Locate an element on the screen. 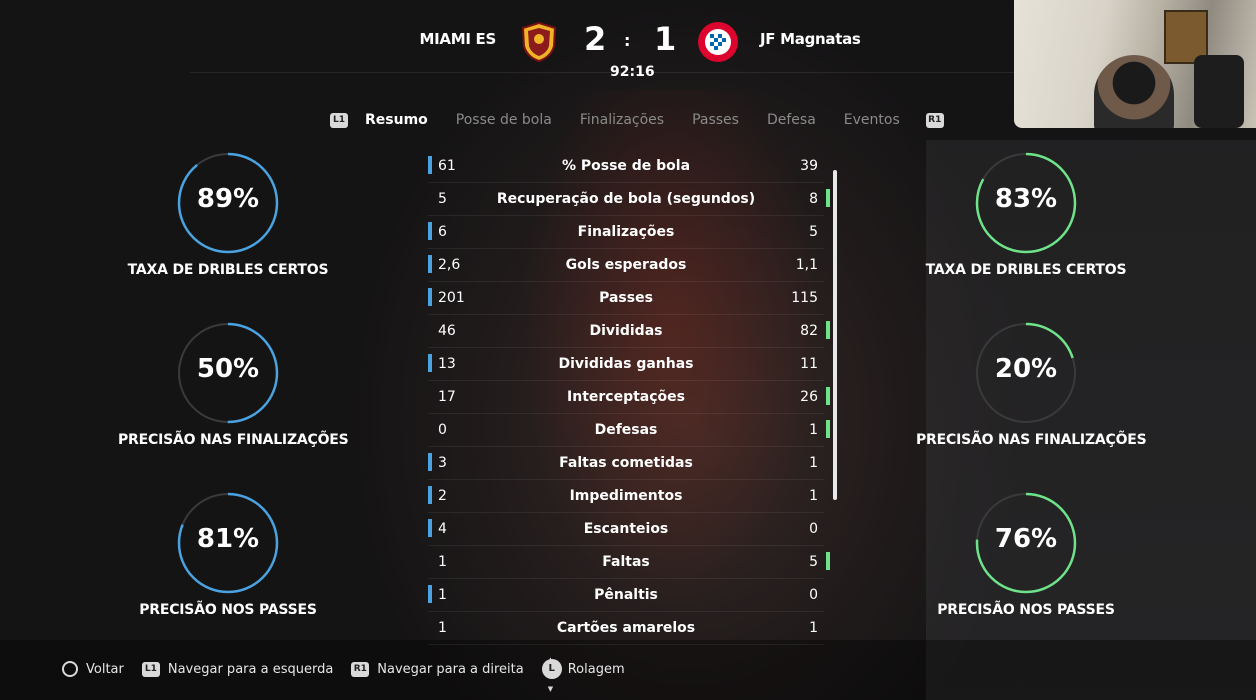  stat-row: 2 Impedimentos 1 is located at coordinates (626, 496).